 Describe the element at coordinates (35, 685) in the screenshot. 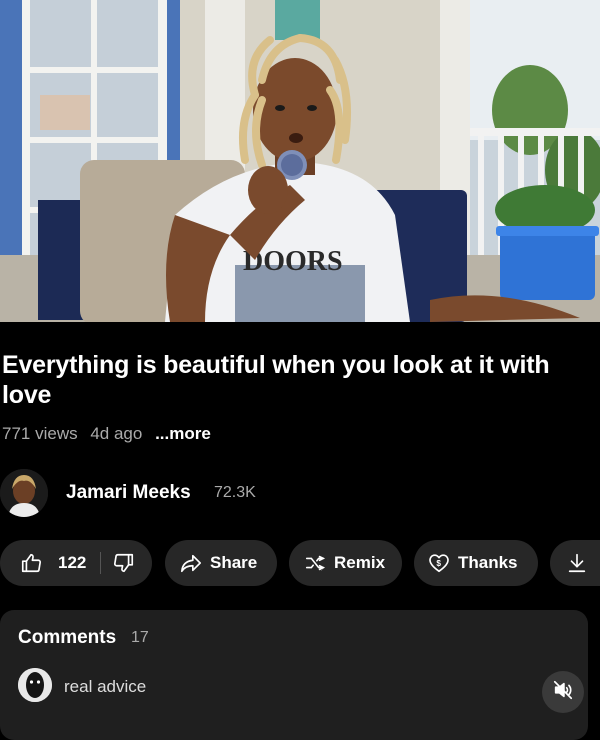

I see `commenter-avatar` at that location.